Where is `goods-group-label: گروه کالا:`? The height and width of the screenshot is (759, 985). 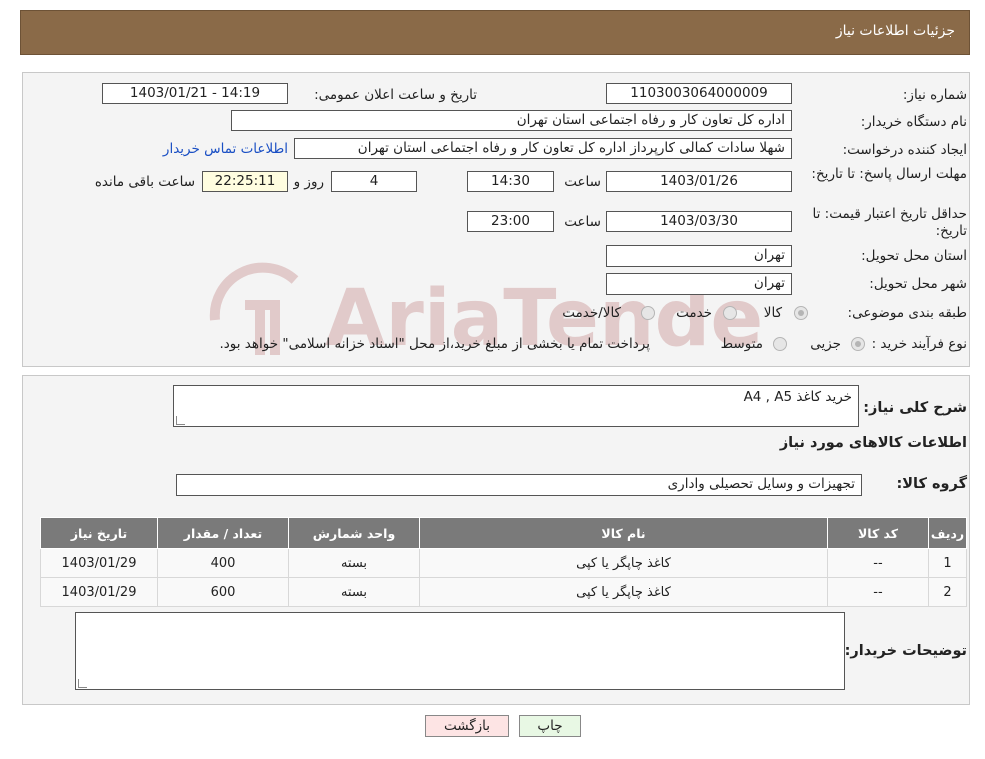 goods-group-label: گروه کالا: is located at coordinates (931, 484).